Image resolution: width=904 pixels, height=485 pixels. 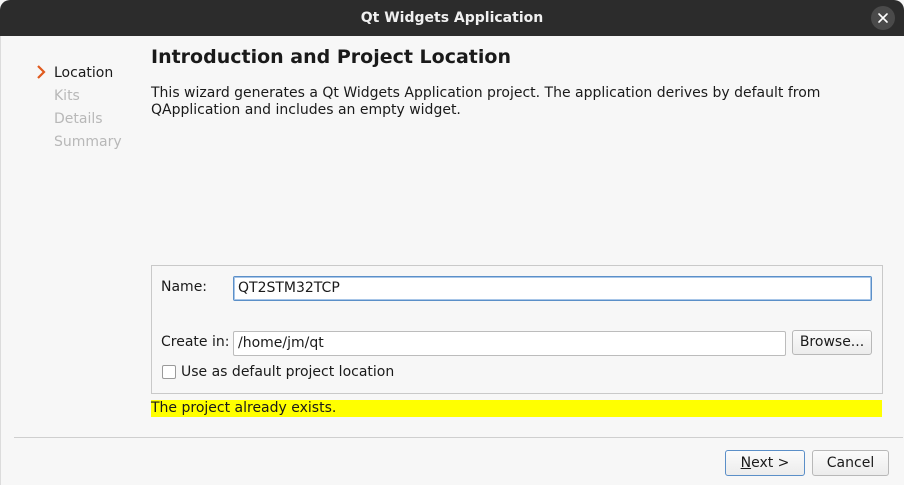 What do you see at coordinates (195, 342) in the screenshot?
I see `create-in-label: Create in:` at bounding box center [195, 342].